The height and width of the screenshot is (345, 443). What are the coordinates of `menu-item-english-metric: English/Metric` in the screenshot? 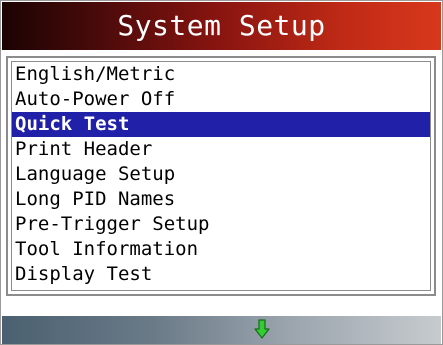 It's located at (221, 74).